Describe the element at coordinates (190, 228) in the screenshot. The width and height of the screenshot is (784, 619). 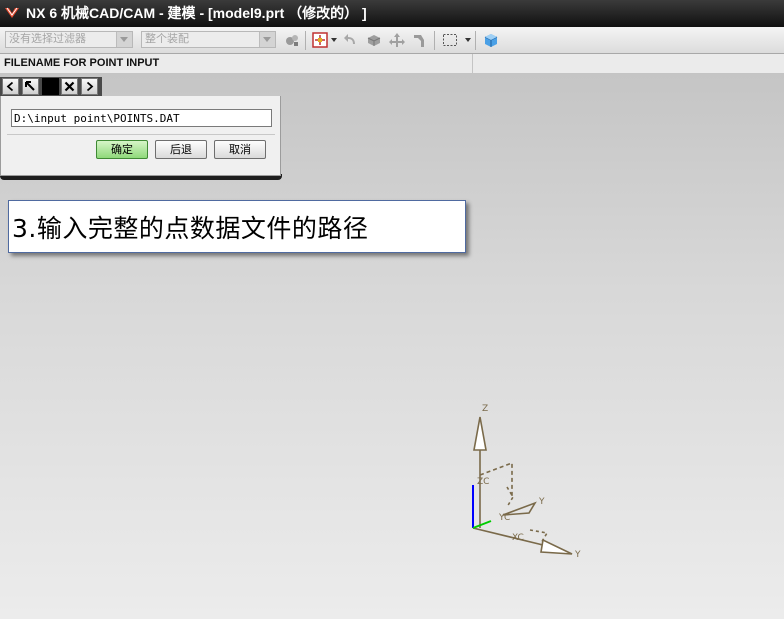
I see `annotation-text: 3.输入完整的点数据文件的路径` at that location.